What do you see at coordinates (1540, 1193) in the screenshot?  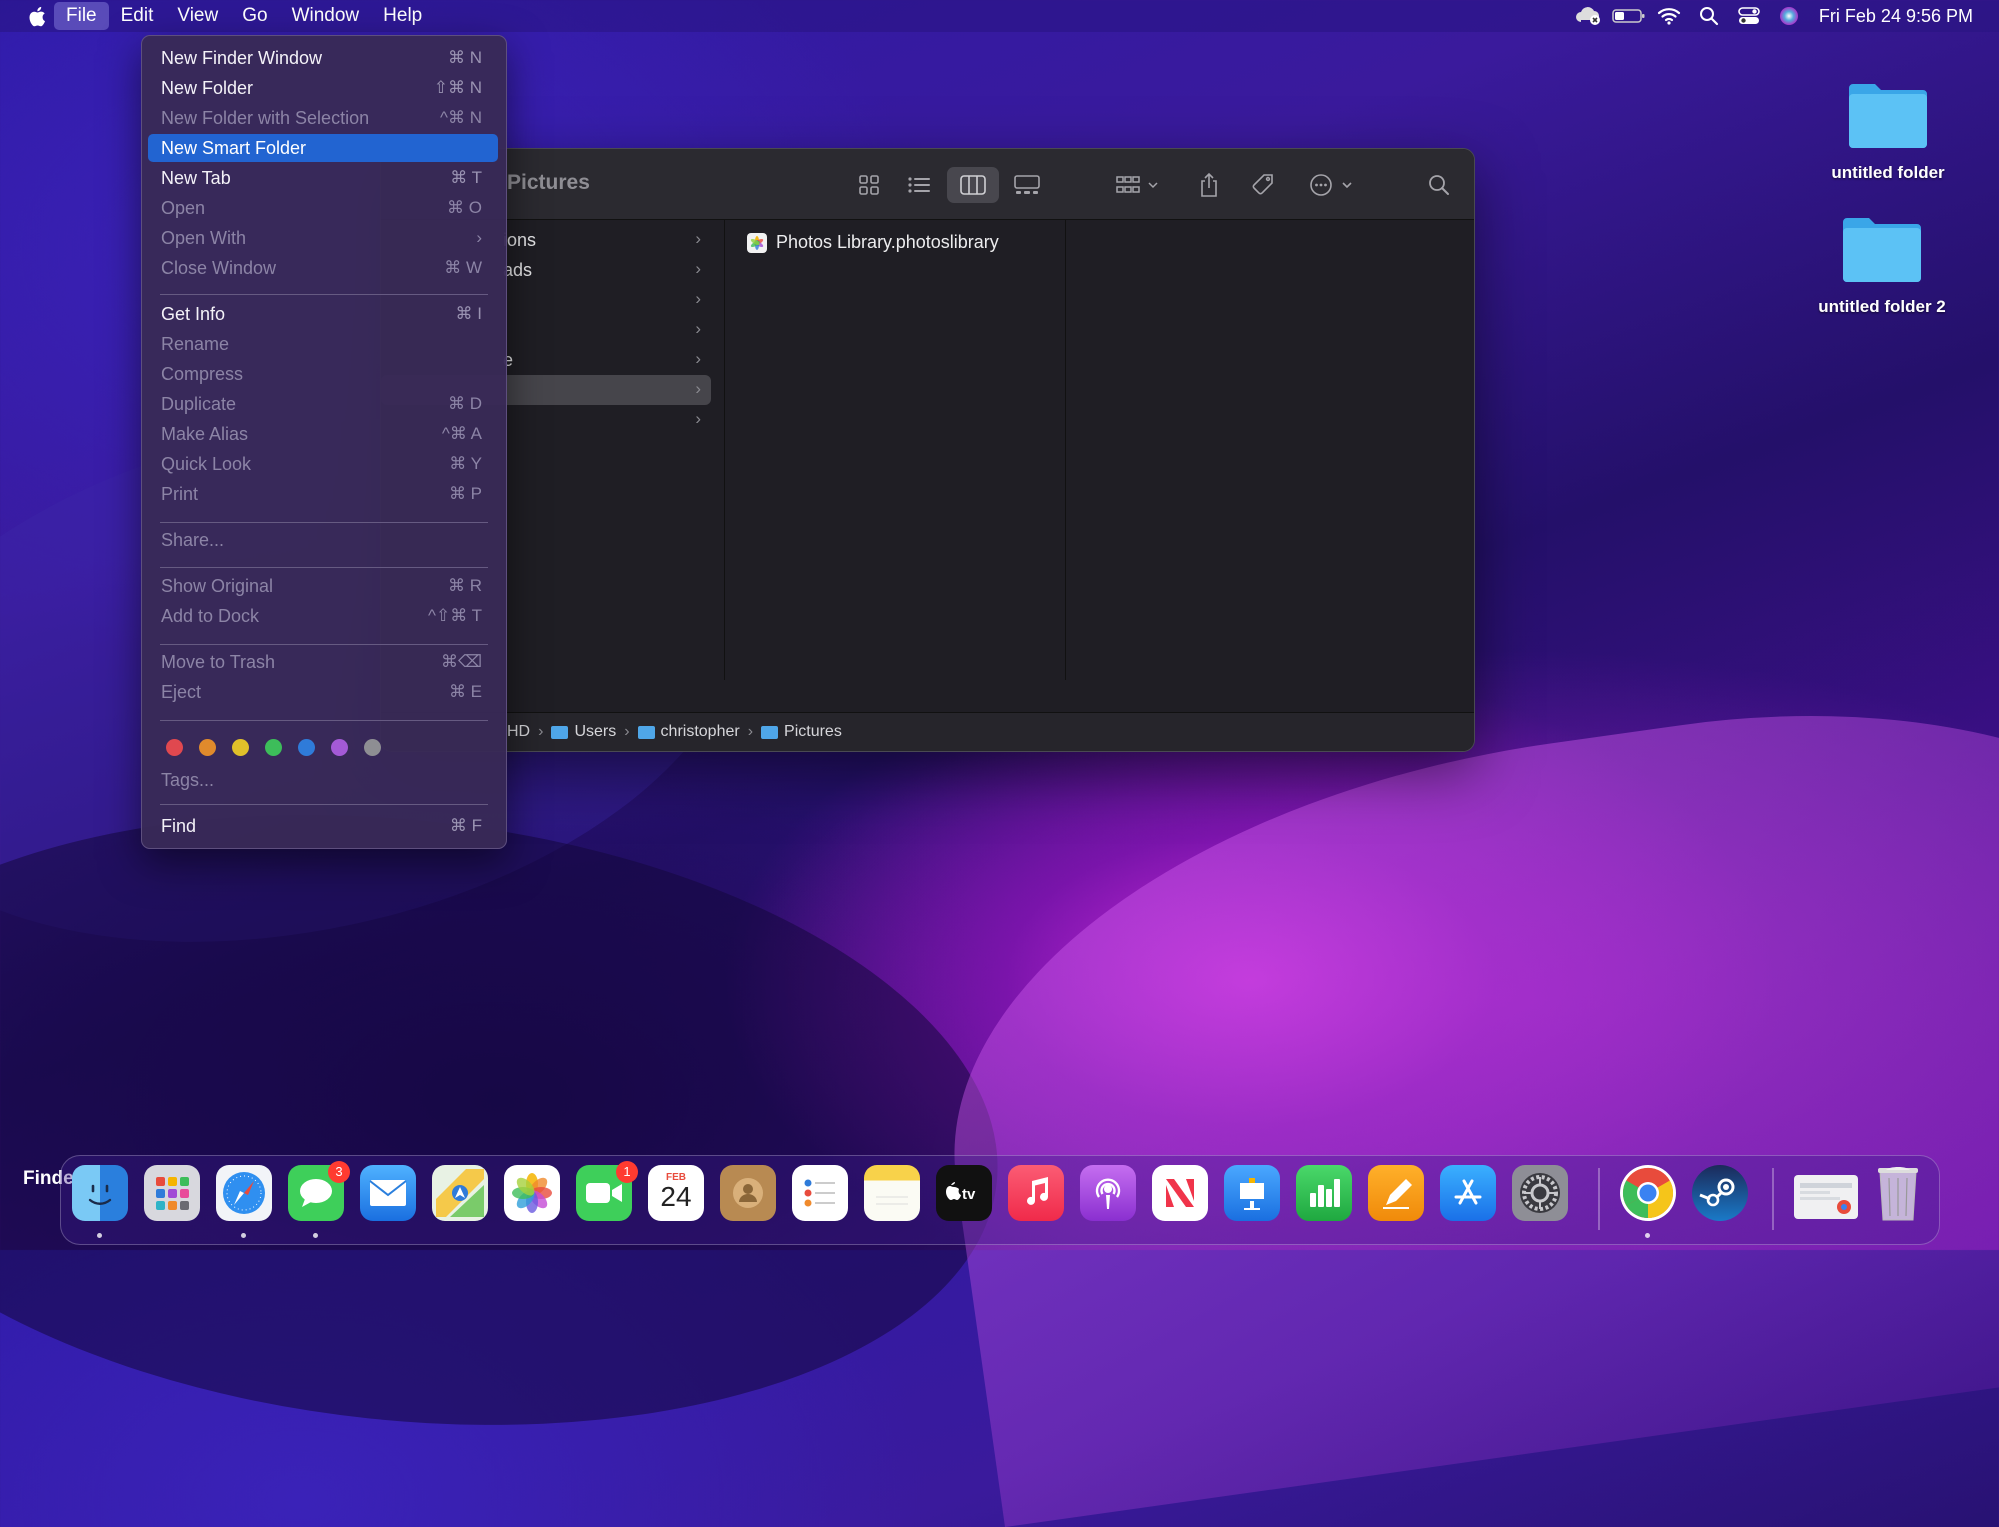 I see `system-settings-icon` at bounding box center [1540, 1193].